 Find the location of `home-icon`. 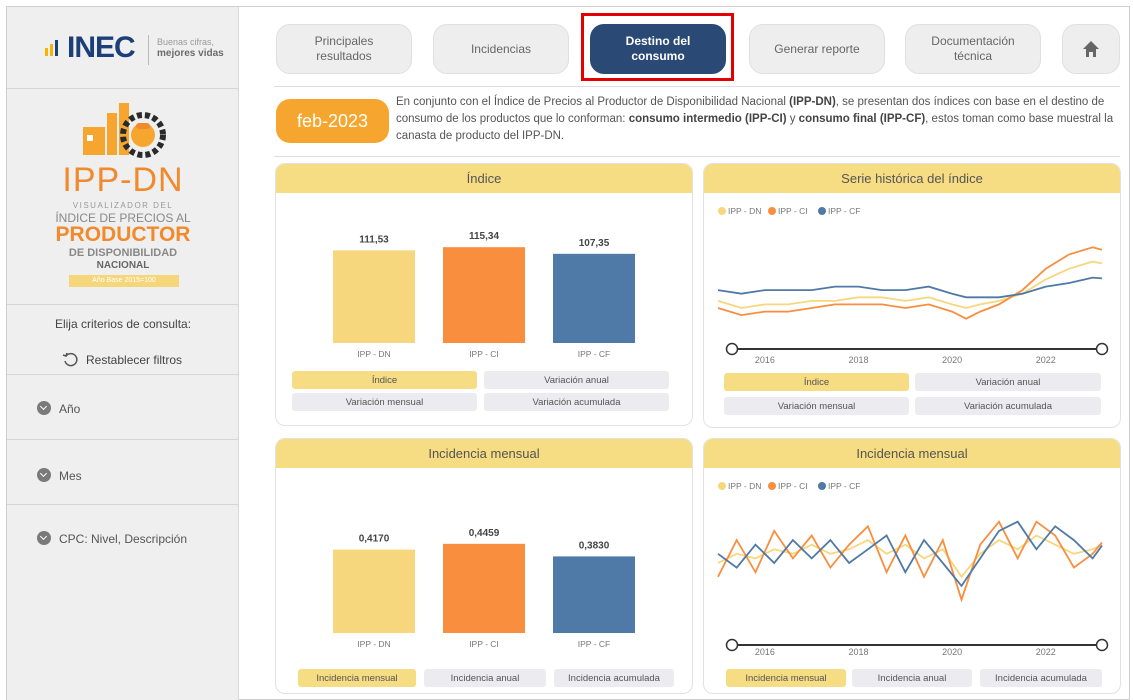

home-icon is located at coordinates (1091, 49).